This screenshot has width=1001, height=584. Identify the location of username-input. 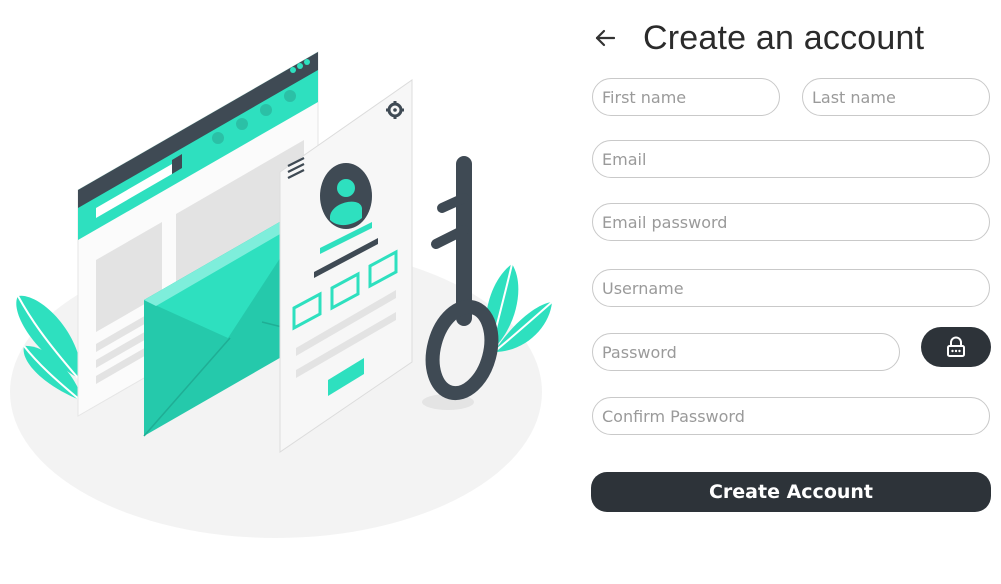
(791, 288).